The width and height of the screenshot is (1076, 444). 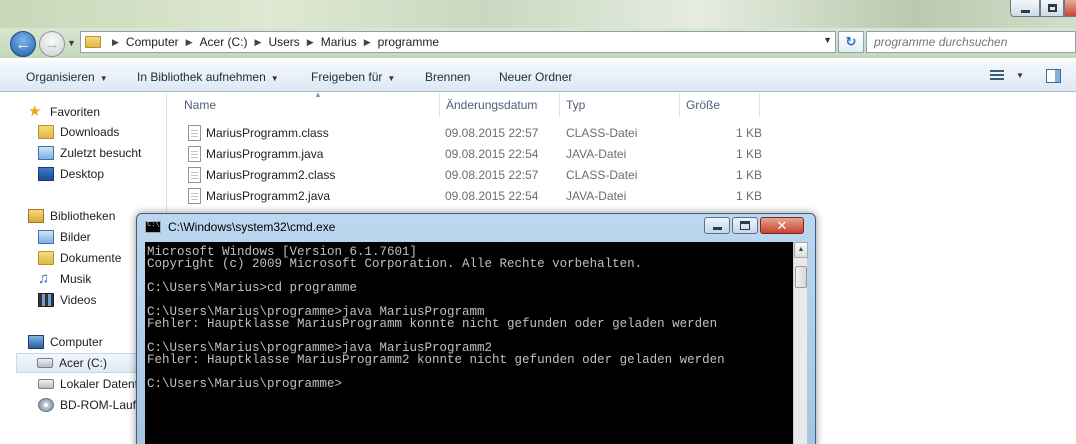 What do you see at coordinates (35, 111) in the screenshot?
I see `star-icon: ★` at bounding box center [35, 111].